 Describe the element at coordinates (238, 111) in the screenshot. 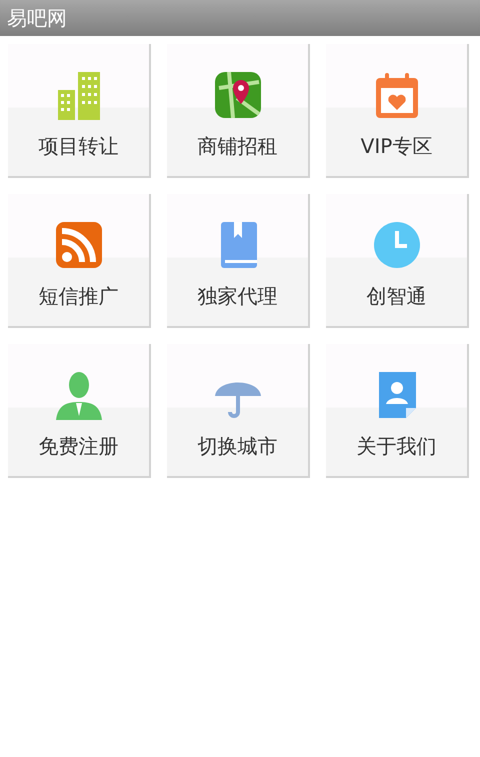

I see `menu-tile: 商铺招租` at that location.